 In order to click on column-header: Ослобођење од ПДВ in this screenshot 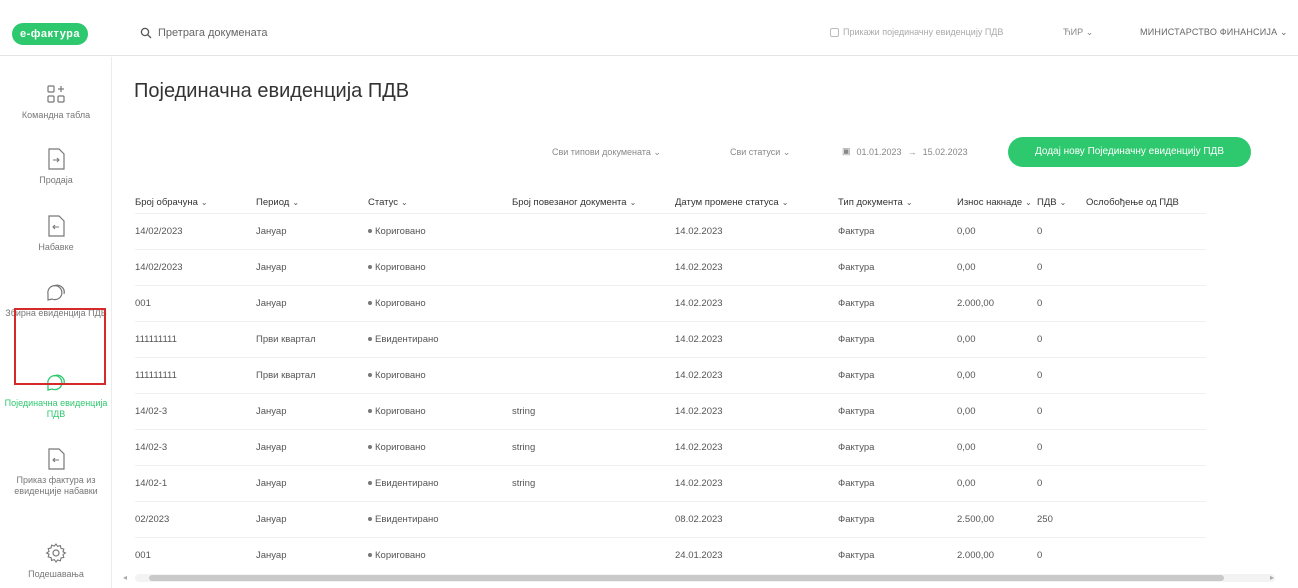, I will do `click(1146, 203)`.